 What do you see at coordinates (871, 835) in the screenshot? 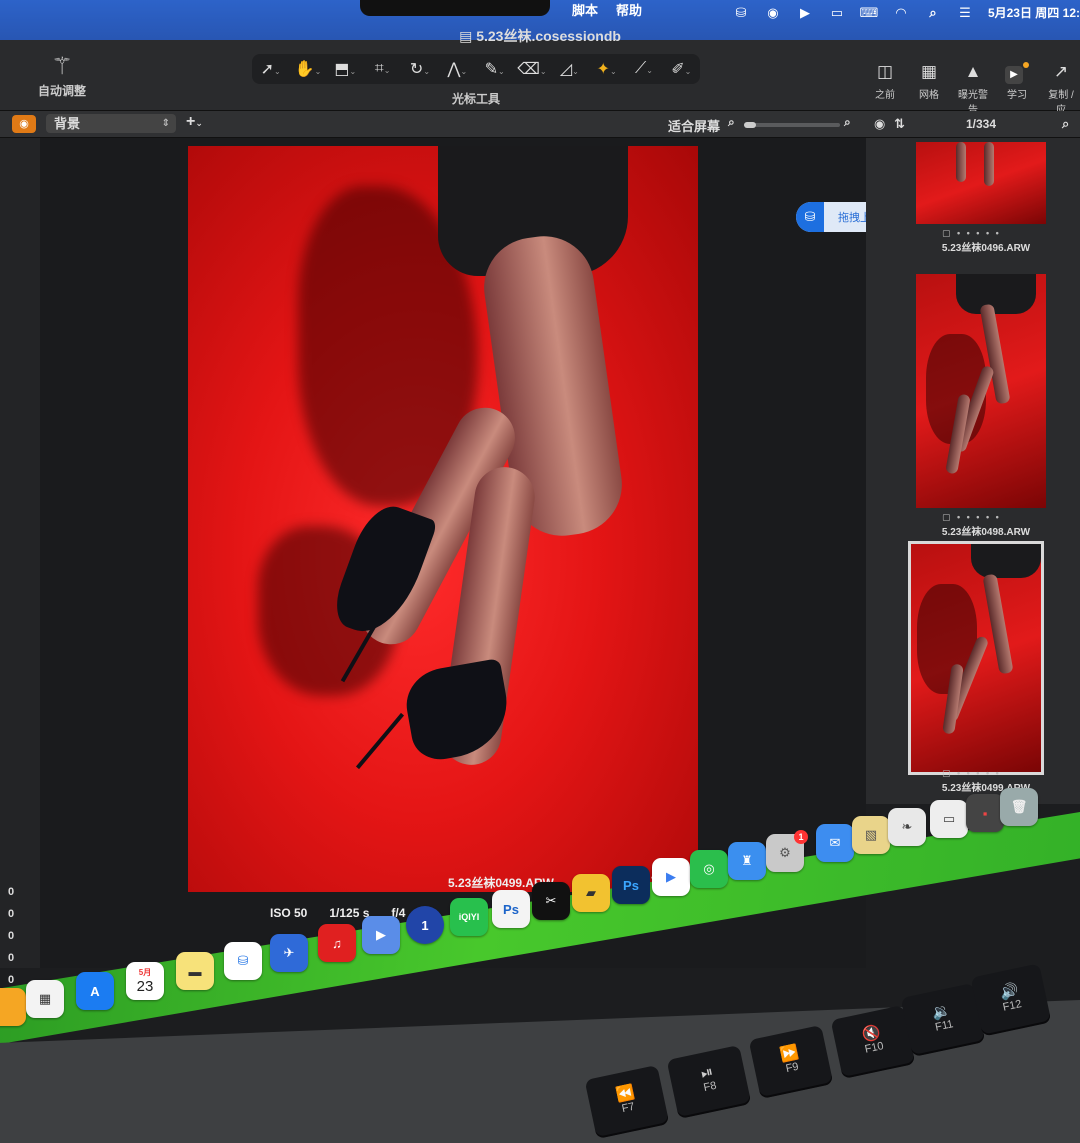
I see `archive-utility-icon: ▧` at bounding box center [871, 835].